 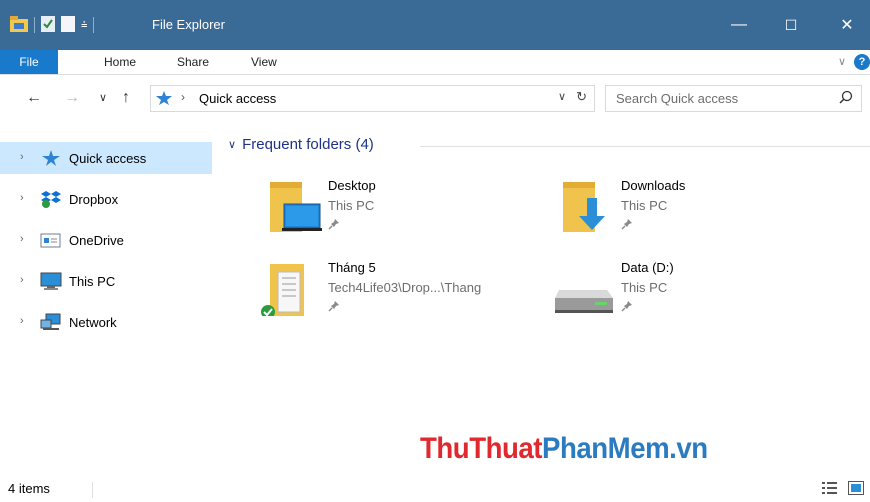 I want to click on status-bar: 4 items, so click(x=435, y=489).